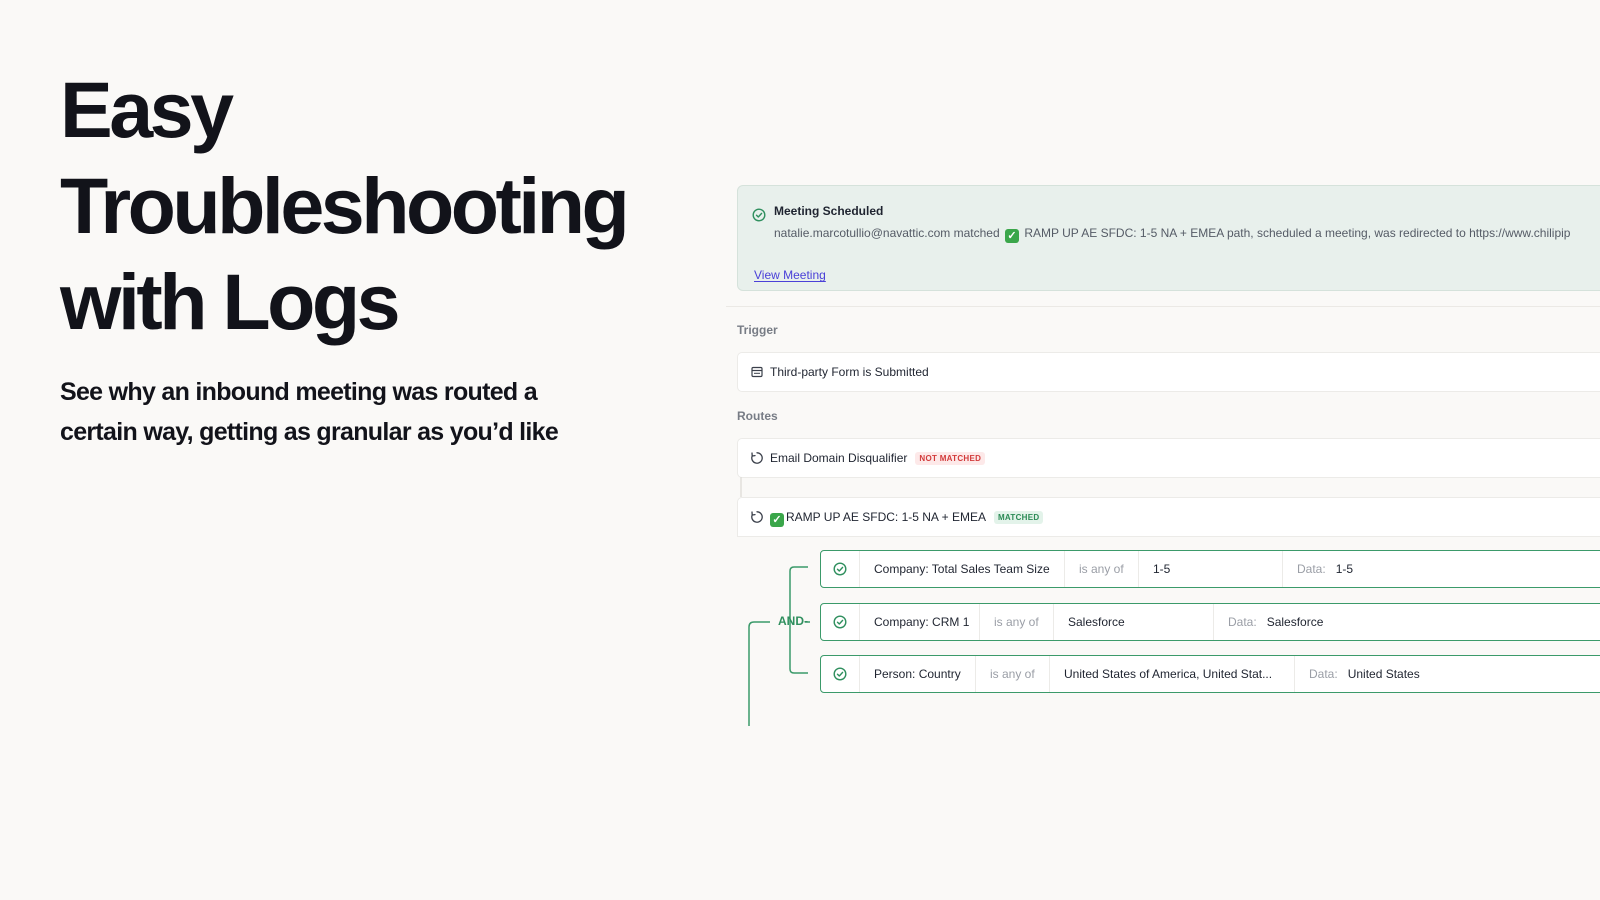 This screenshot has width=1600, height=900. Describe the element at coordinates (1406, 622) in the screenshot. I see `condition-data: Data: Salesforce` at that location.